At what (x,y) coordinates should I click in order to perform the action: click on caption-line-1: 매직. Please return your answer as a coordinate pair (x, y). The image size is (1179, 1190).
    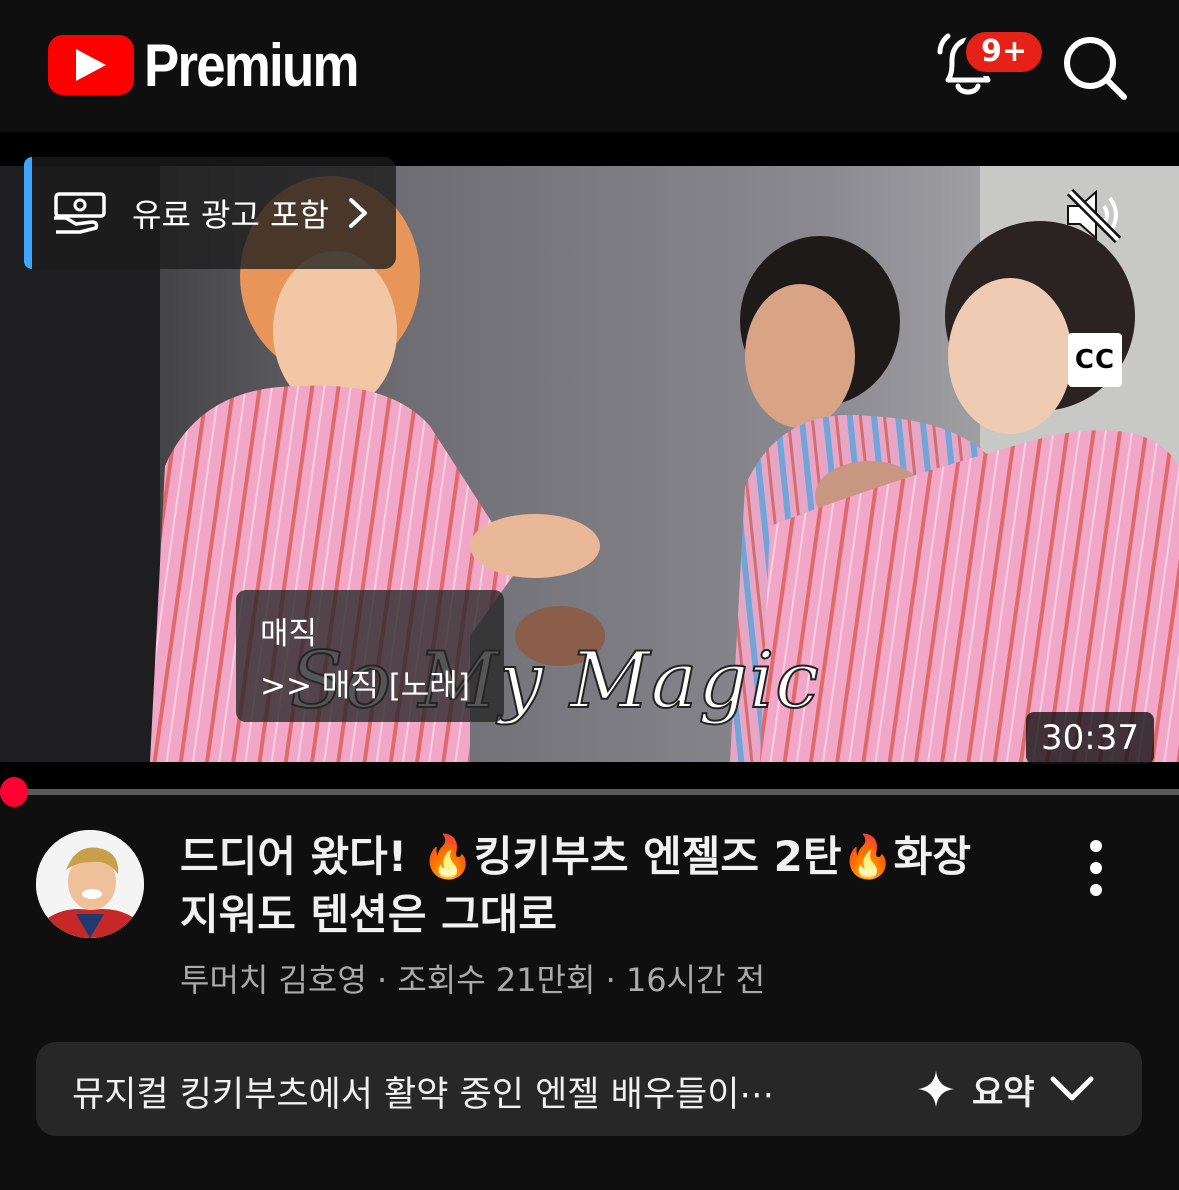
    Looking at the image, I should click on (289, 634).